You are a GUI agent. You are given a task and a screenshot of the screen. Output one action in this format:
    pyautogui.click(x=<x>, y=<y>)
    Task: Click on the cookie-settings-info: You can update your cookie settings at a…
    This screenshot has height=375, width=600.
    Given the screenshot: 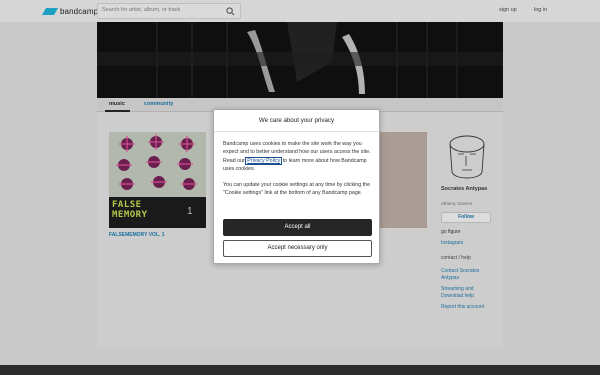 What is the action you would take?
    pyautogui.click(x=297, y=189)
    